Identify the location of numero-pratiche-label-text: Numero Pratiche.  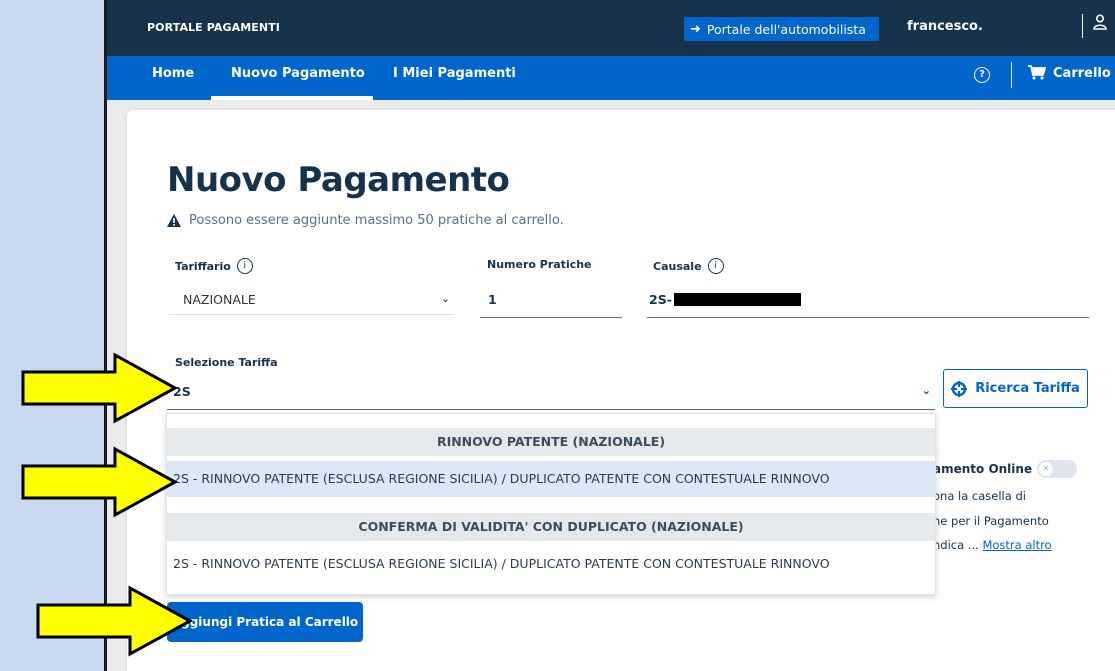
(539, 264).